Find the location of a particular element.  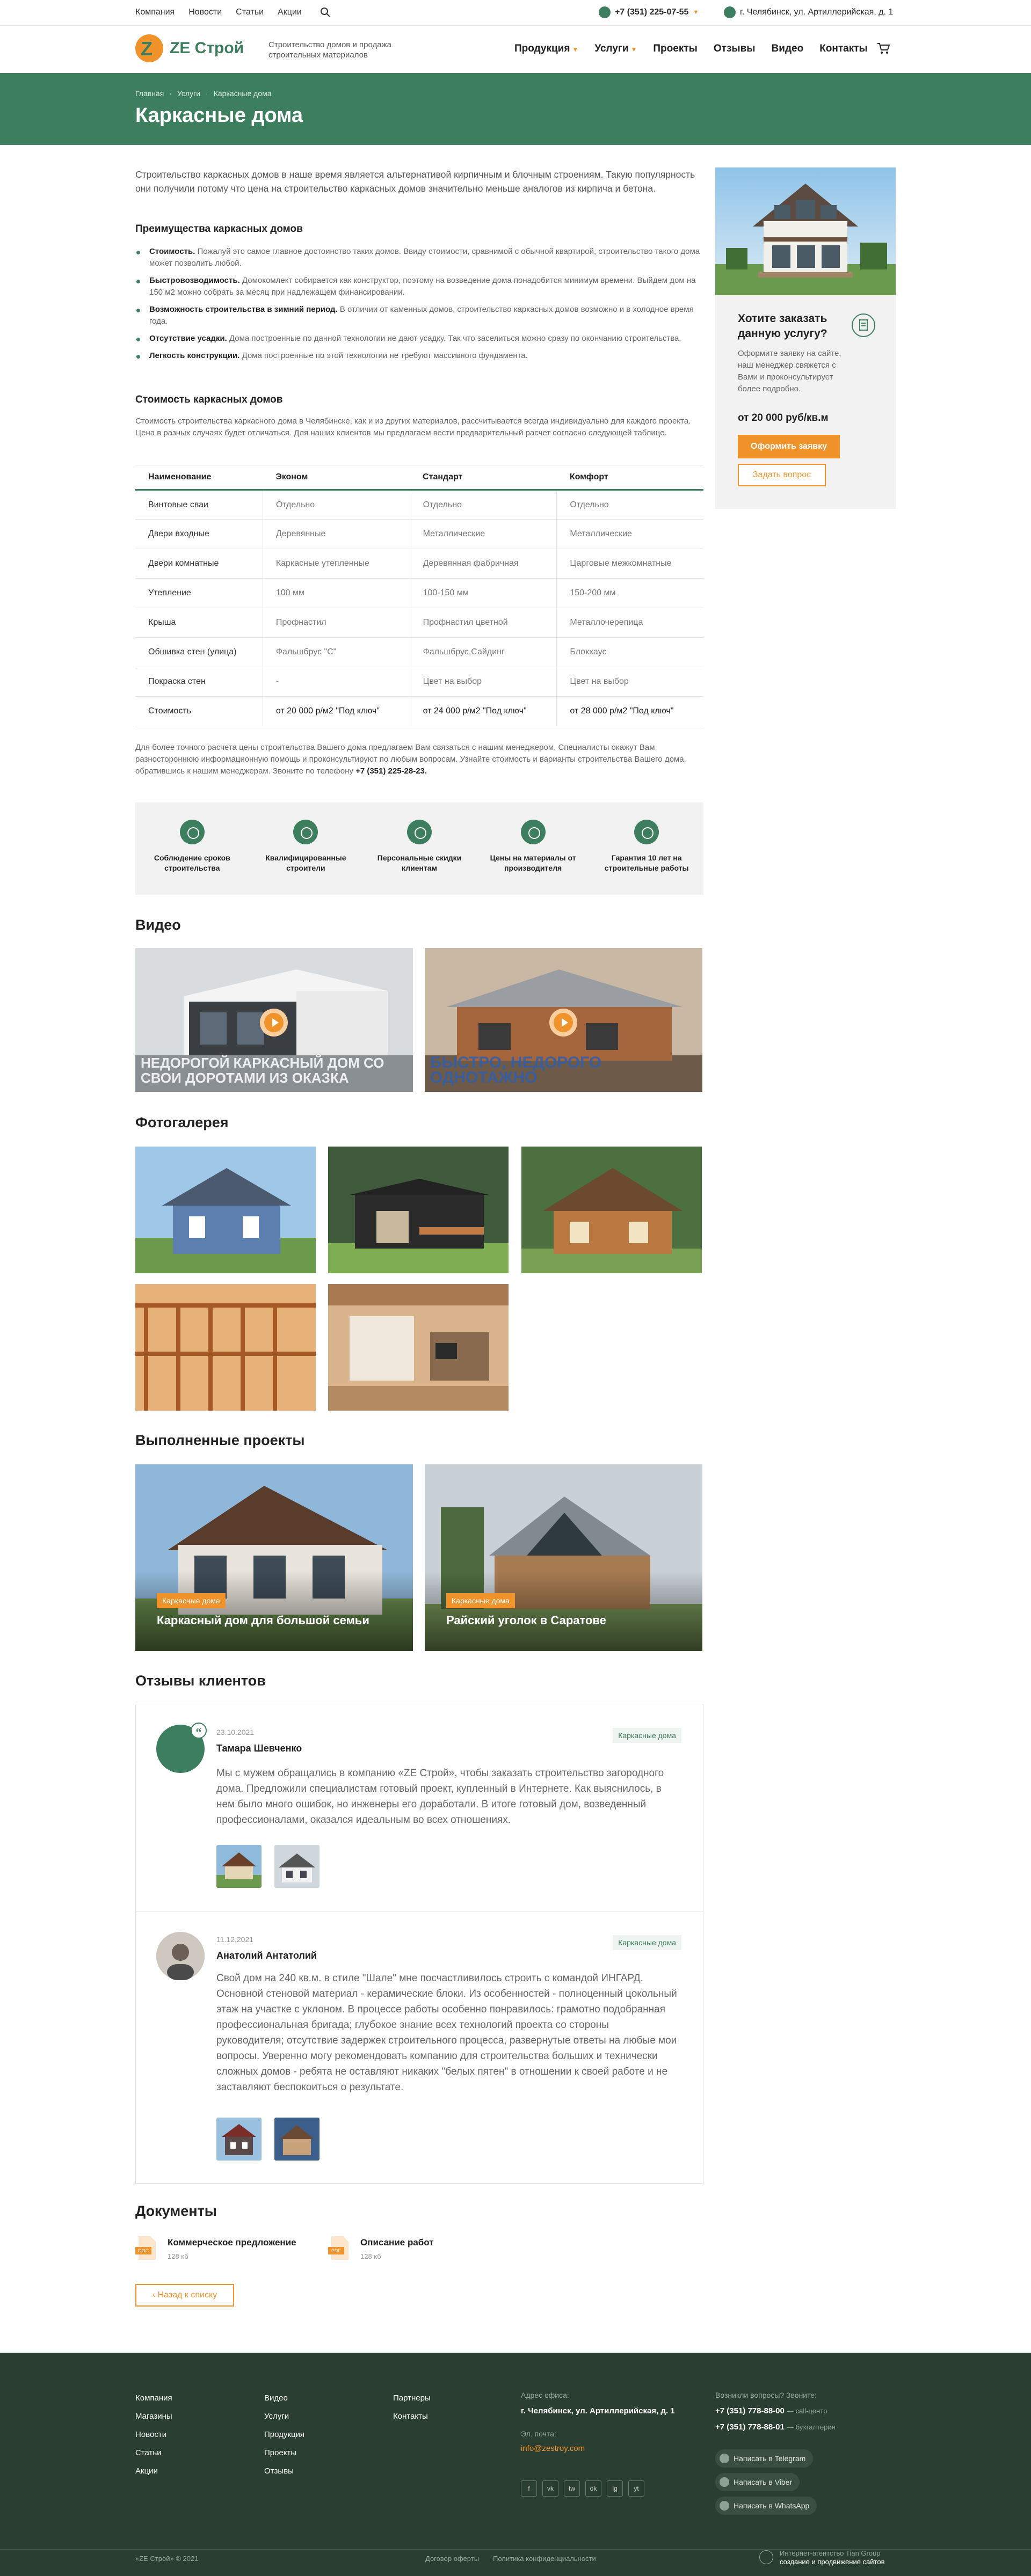

footer-phone-1: +7 (351) 778-88-00 — call-центр is located at coordinates (805, 2411).